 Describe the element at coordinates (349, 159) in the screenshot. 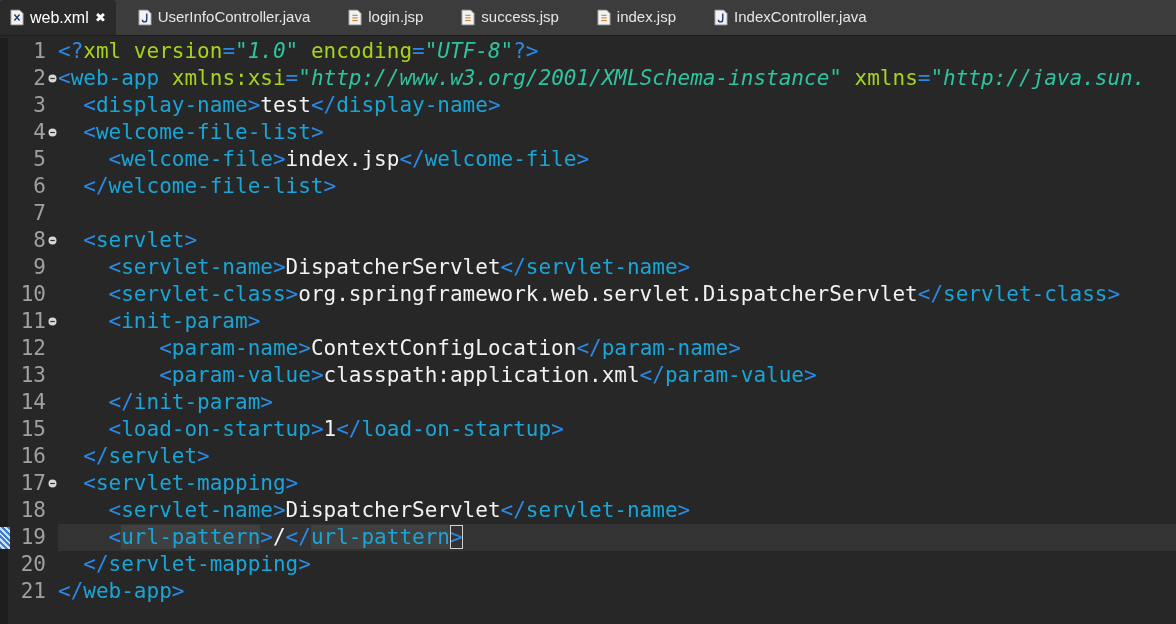

I see `code-line: <welcome-file>index.jsp</welcome-file>` at that location.